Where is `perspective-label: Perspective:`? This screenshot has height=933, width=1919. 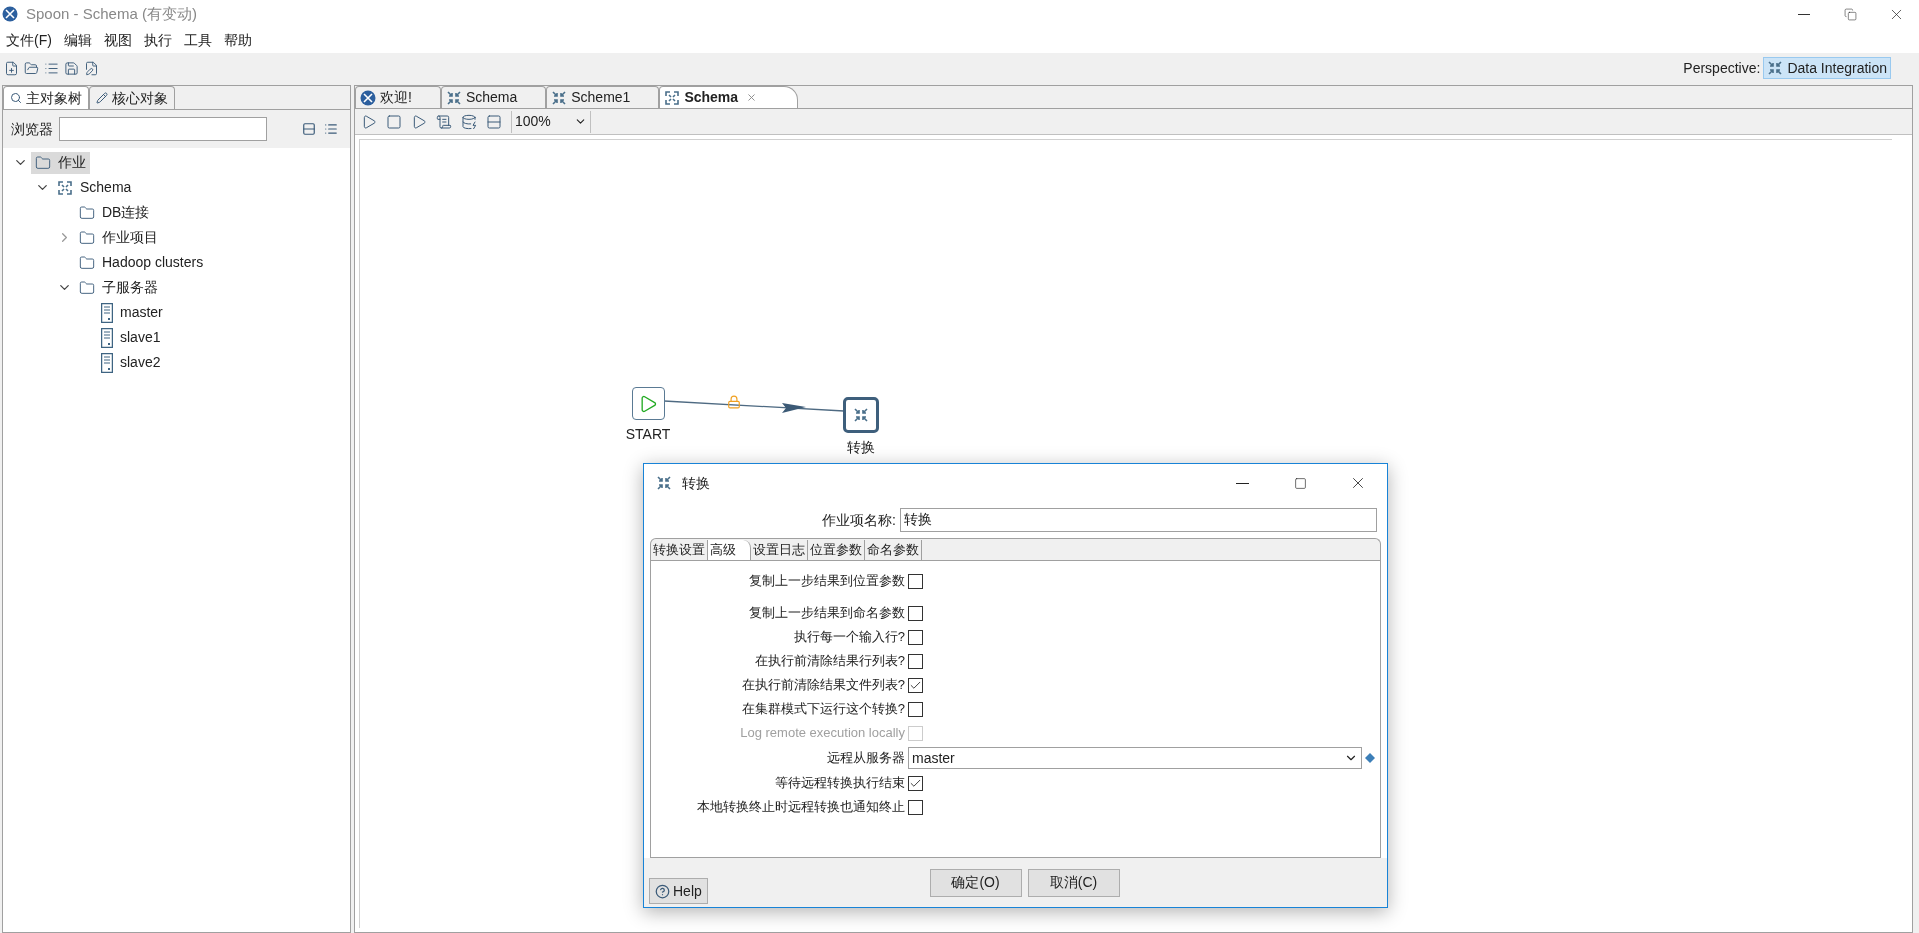 perspective-label: Perspective: is located at coordinates (1722, 68).